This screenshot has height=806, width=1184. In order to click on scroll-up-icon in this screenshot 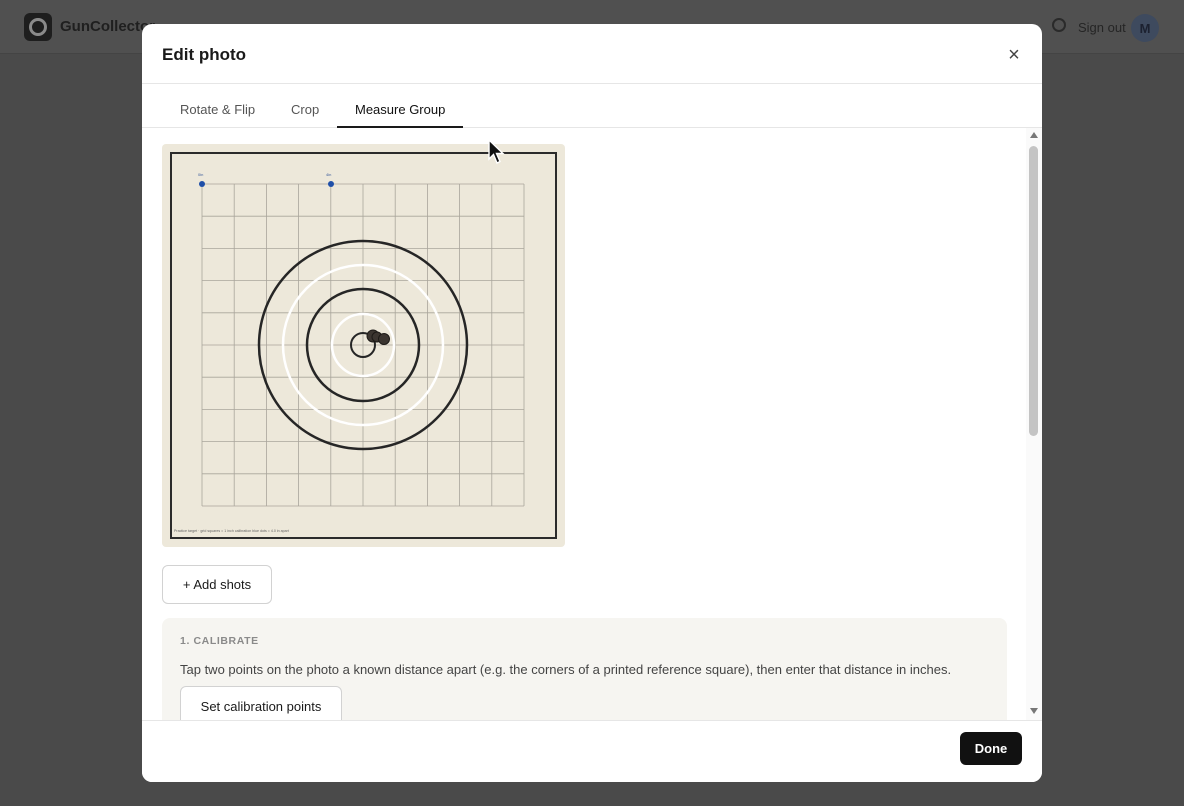, I will do `click(1034, 135)`.